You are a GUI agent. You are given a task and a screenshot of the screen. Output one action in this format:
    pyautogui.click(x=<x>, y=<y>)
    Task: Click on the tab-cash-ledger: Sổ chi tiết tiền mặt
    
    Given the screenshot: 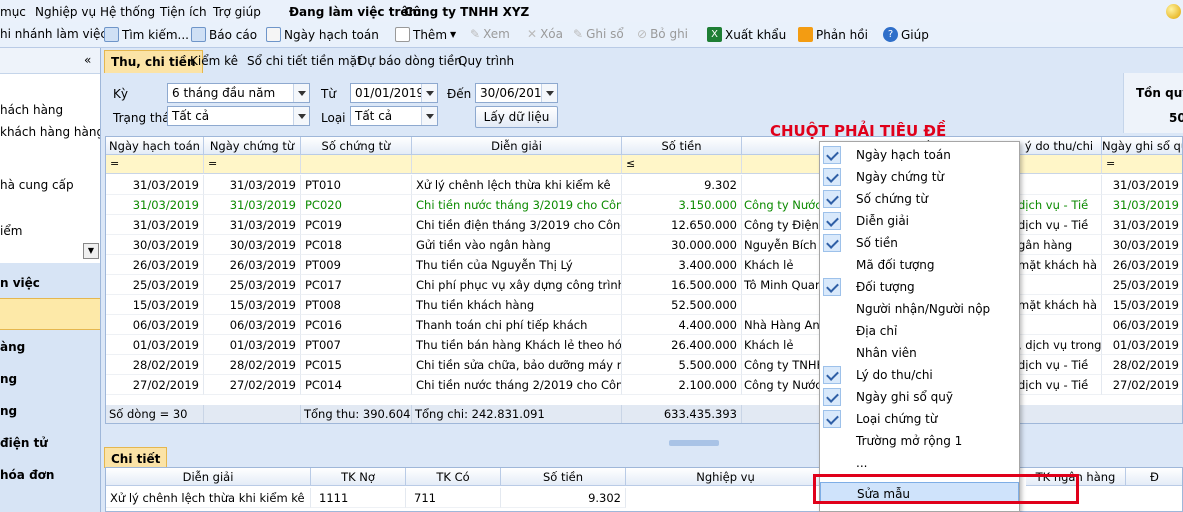 What is the action you would take?
    pyautogui.click(x=304, y=61)
    